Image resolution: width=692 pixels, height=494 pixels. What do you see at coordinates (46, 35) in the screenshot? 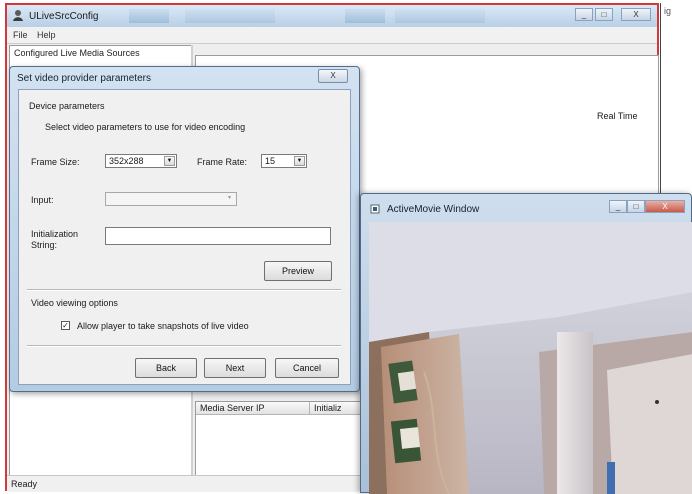
I see `menu-help: Help` at bounding box center [46, 35].